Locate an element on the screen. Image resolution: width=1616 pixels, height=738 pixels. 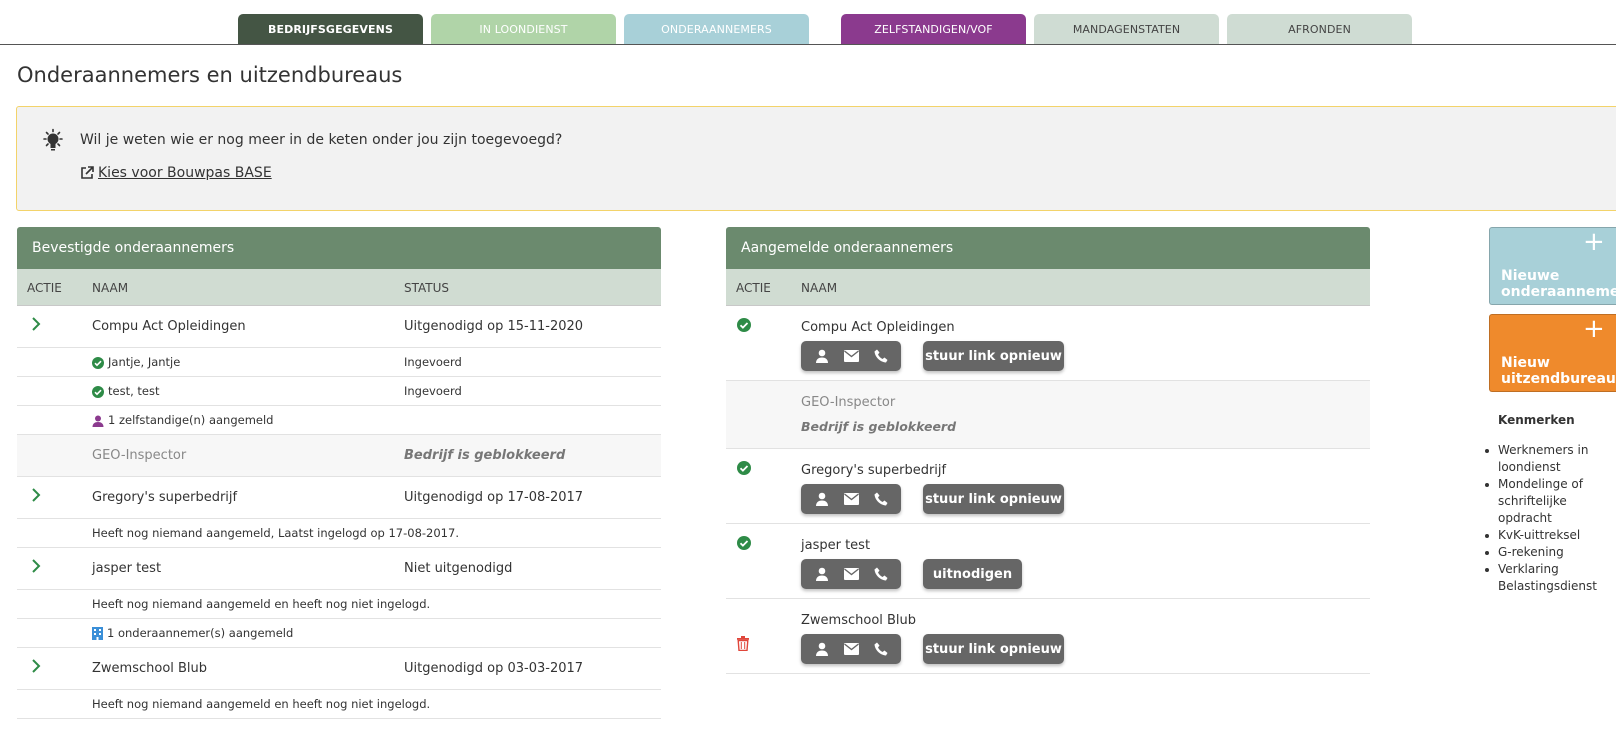
list-item: Verklaring Belastingsdienst is located at coordinates (1550, 578).